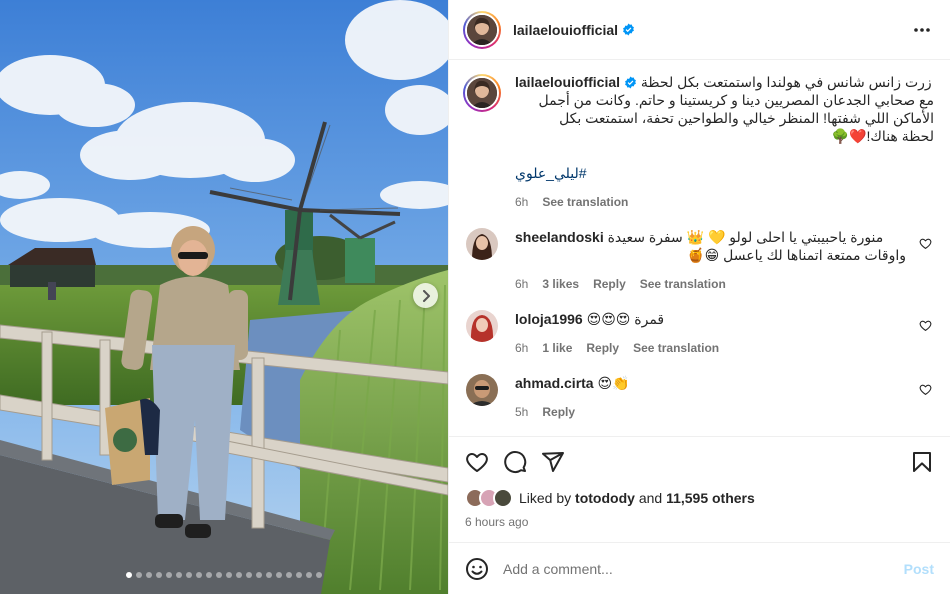 The height and width of the screenshot is (594, 950). I want to click on share-button, so click(553, 462).